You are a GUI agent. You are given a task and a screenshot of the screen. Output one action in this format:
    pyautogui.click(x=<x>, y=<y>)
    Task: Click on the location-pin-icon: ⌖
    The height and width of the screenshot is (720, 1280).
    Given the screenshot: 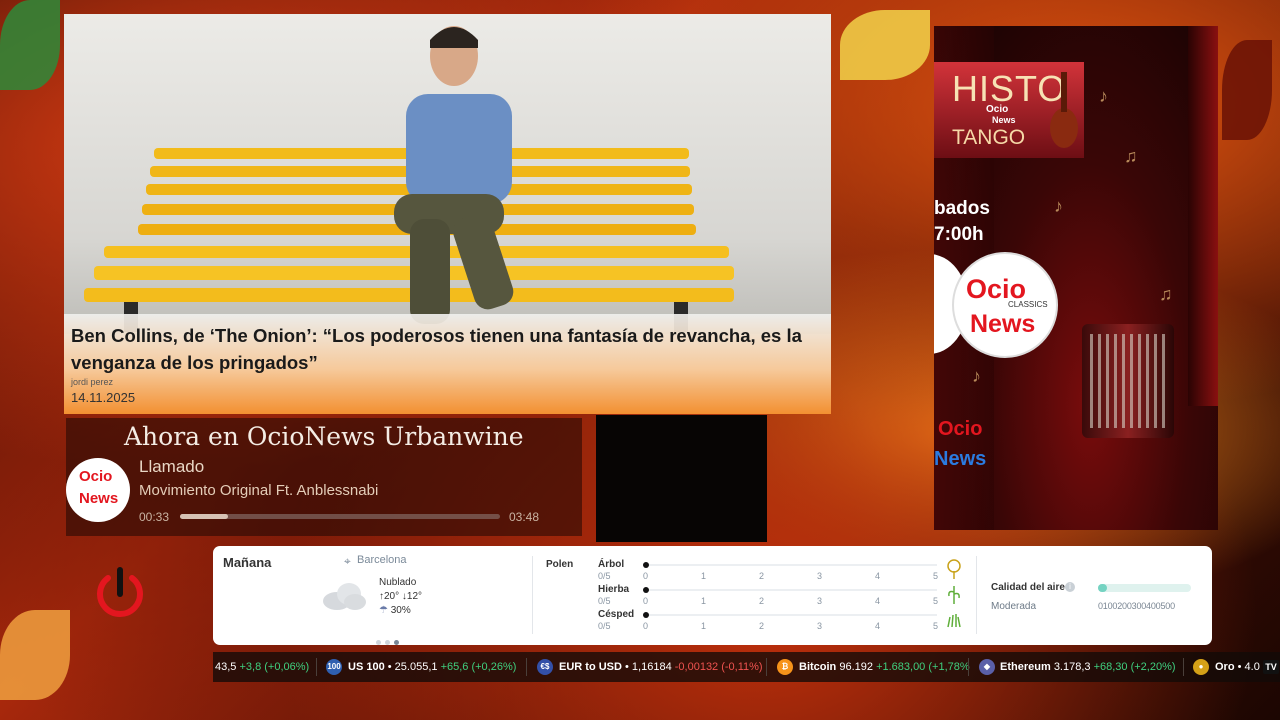 What is the action you would take?
    pyautogui.click(x=347, y=561)
    